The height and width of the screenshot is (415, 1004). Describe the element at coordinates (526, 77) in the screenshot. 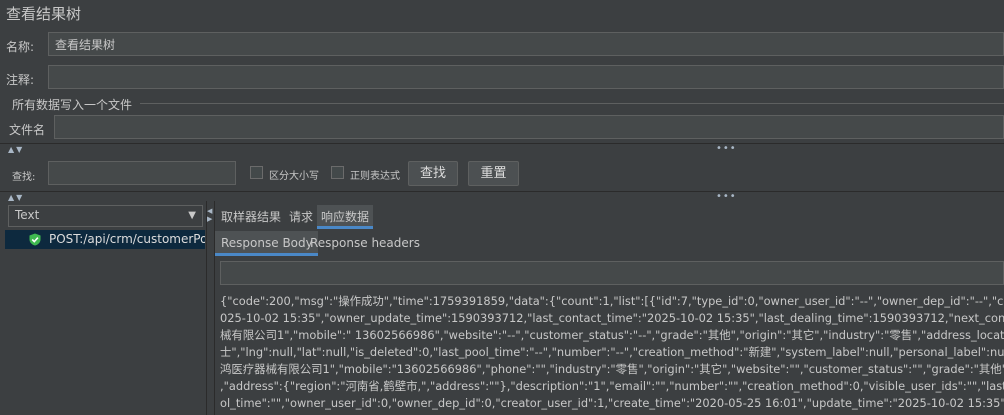

I see `comment-field` at that location.